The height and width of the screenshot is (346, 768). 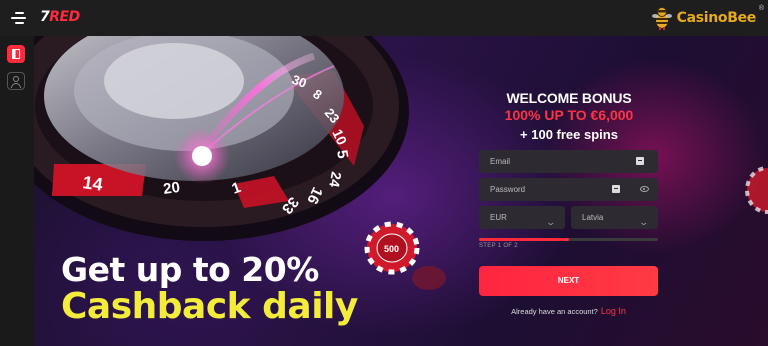 I want to click on already-account-text: Already have an account?, so click(x=554, y=311).